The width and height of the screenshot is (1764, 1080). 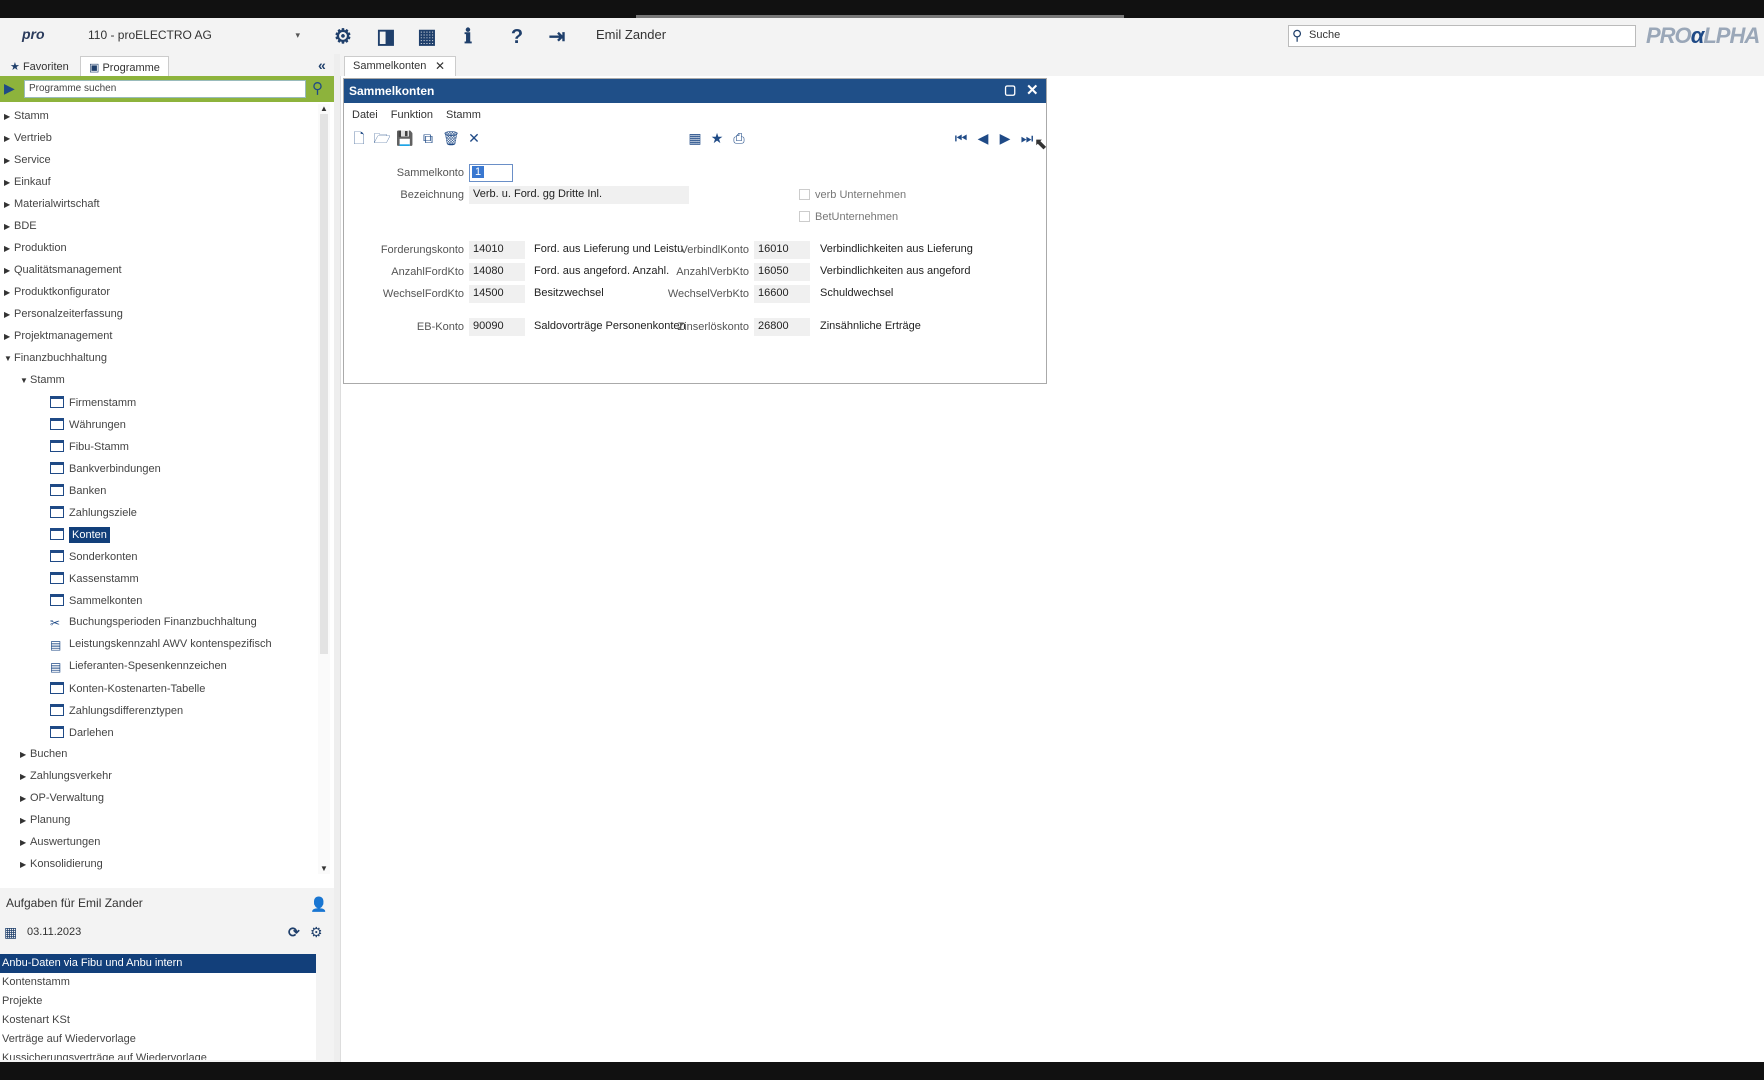 What do you see at coordinates (1462, 36) in the screenshot?
I see `global-search-input: ⚲ Suche` at bounding box center [1462, 36].